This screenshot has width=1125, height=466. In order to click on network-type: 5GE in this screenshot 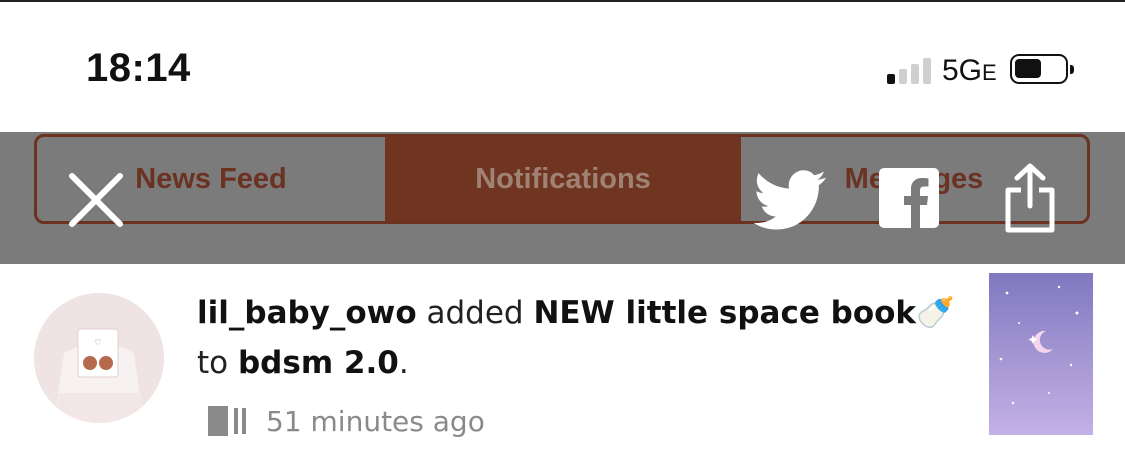, I will do `click(969, 70)`.